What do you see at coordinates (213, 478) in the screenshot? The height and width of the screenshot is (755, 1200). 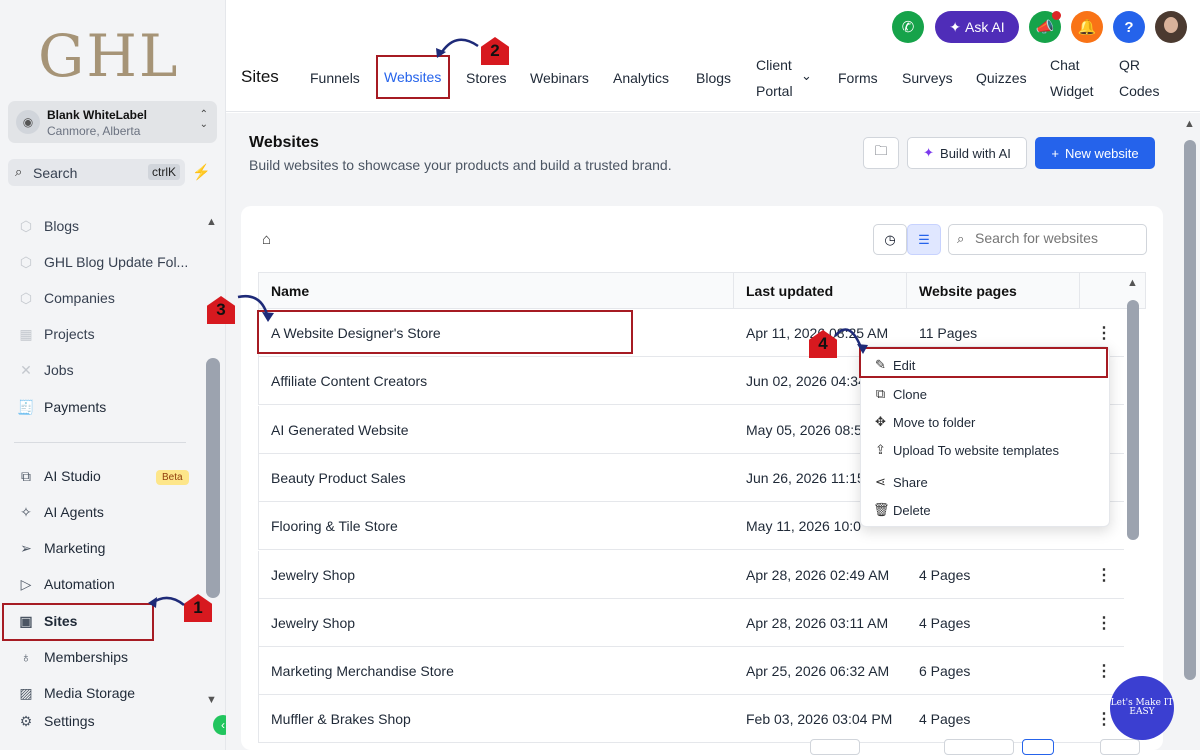 I see `sidebar-scrollbar` at bounding box center [213, 478].